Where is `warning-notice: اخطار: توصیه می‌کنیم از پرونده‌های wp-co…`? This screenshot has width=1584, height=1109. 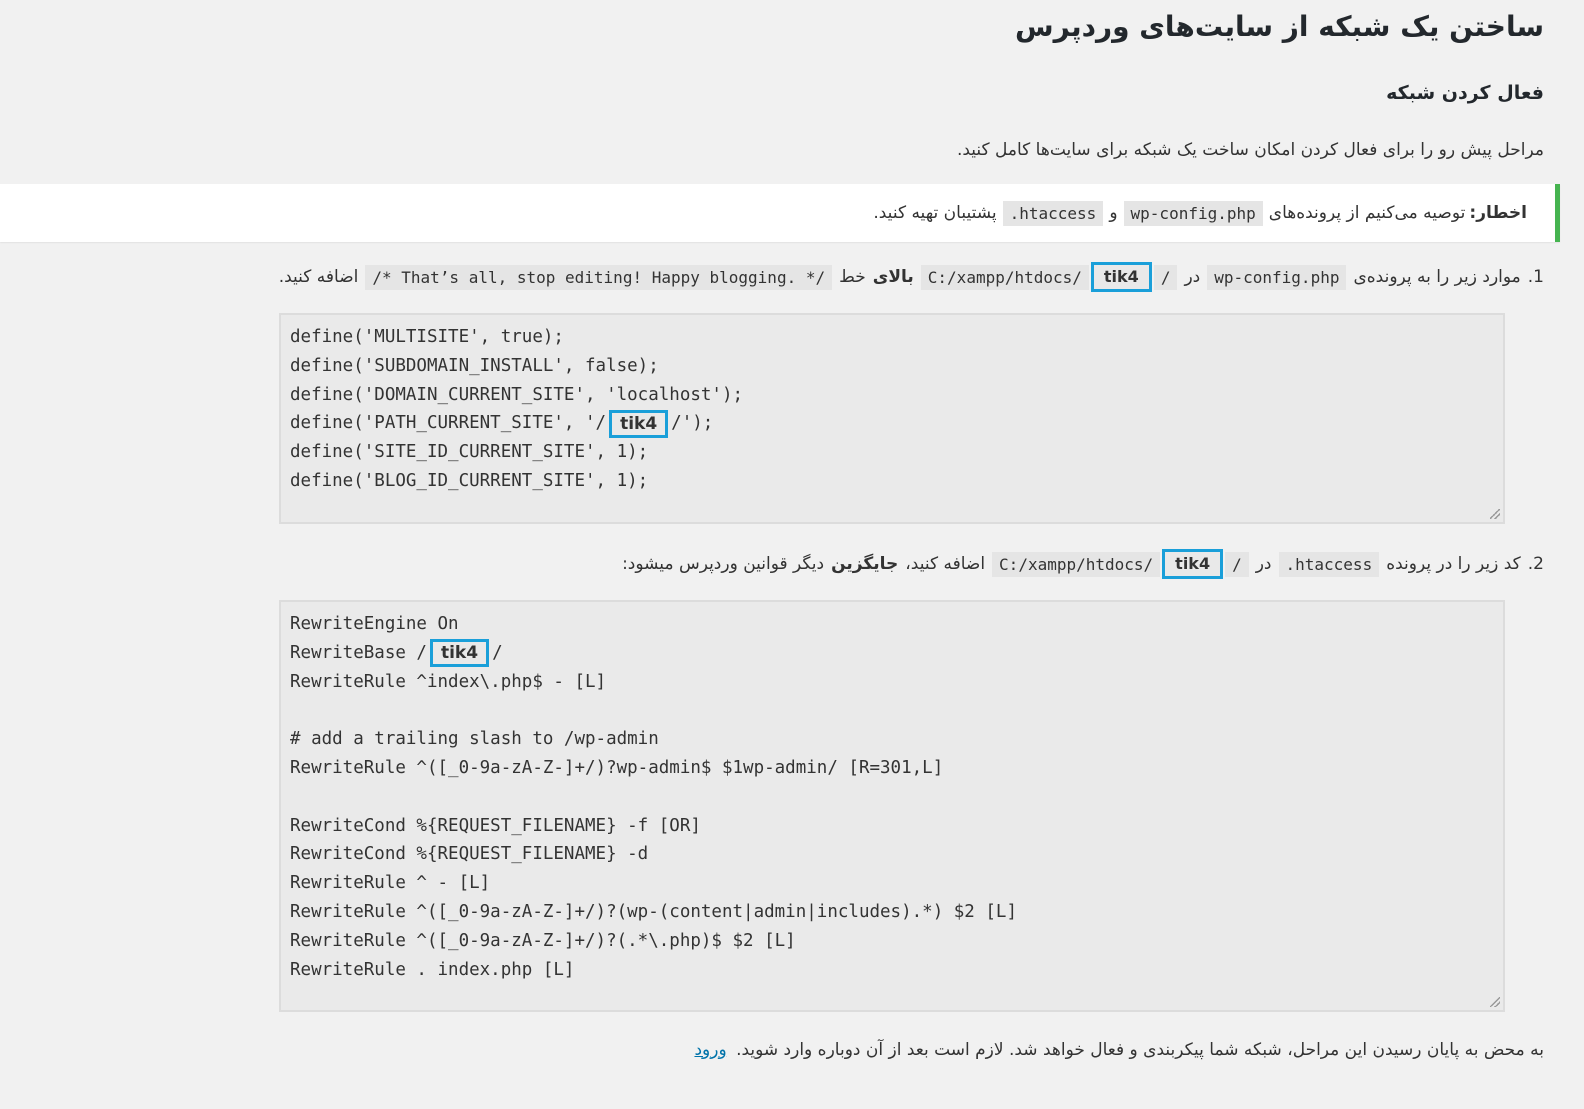
warning-notice: اخطار: توصیه می‌کنیم از پرونده‌های wp-co… is located at coordinates (780, 213).